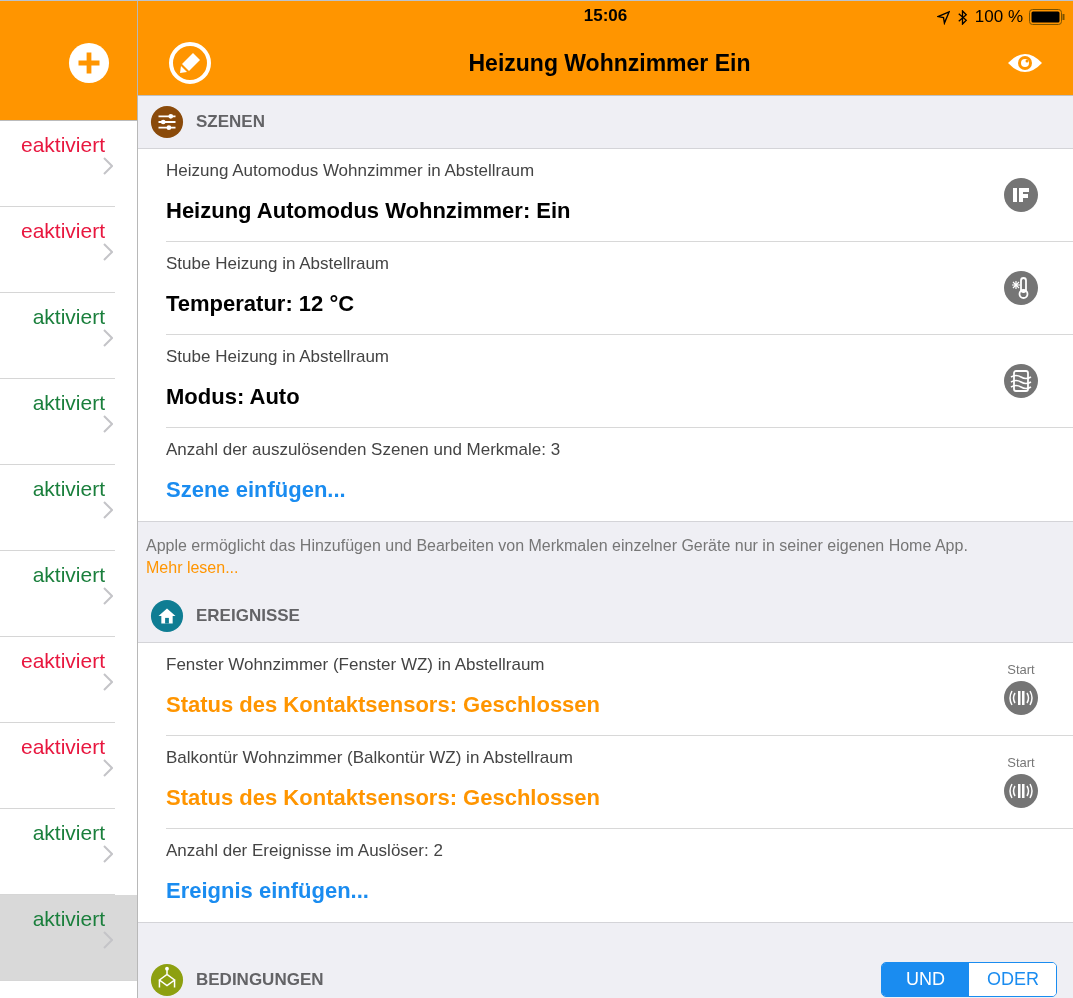 The height and width of the screenshot is (998, 1073). I want to click on scene-row: Heizung Automodus Wohnzimmer in Abstellraum Heizung Automodus Wohnzimmer: Ein, so click(619, 195).